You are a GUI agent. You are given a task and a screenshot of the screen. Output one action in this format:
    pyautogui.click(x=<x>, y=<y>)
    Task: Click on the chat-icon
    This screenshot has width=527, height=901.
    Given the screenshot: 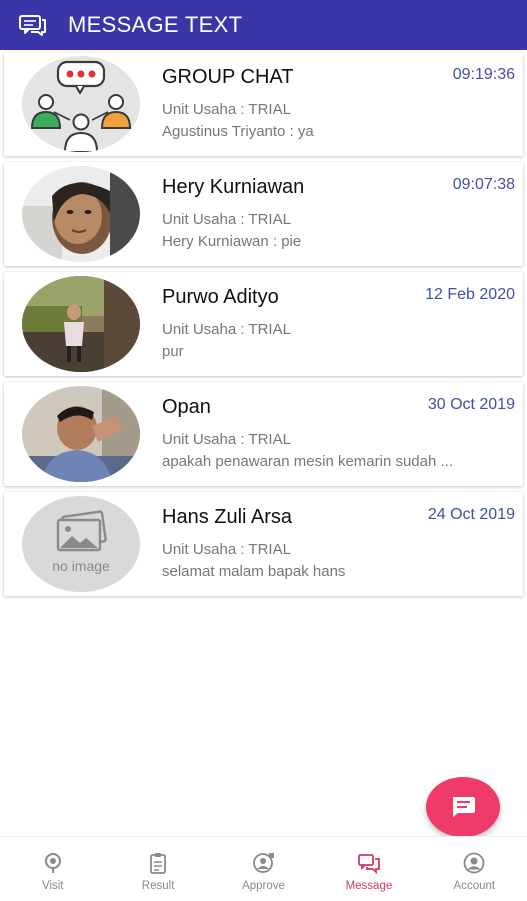 What is the action you would take?
    pyautogui.click(x=32, y=25)
    